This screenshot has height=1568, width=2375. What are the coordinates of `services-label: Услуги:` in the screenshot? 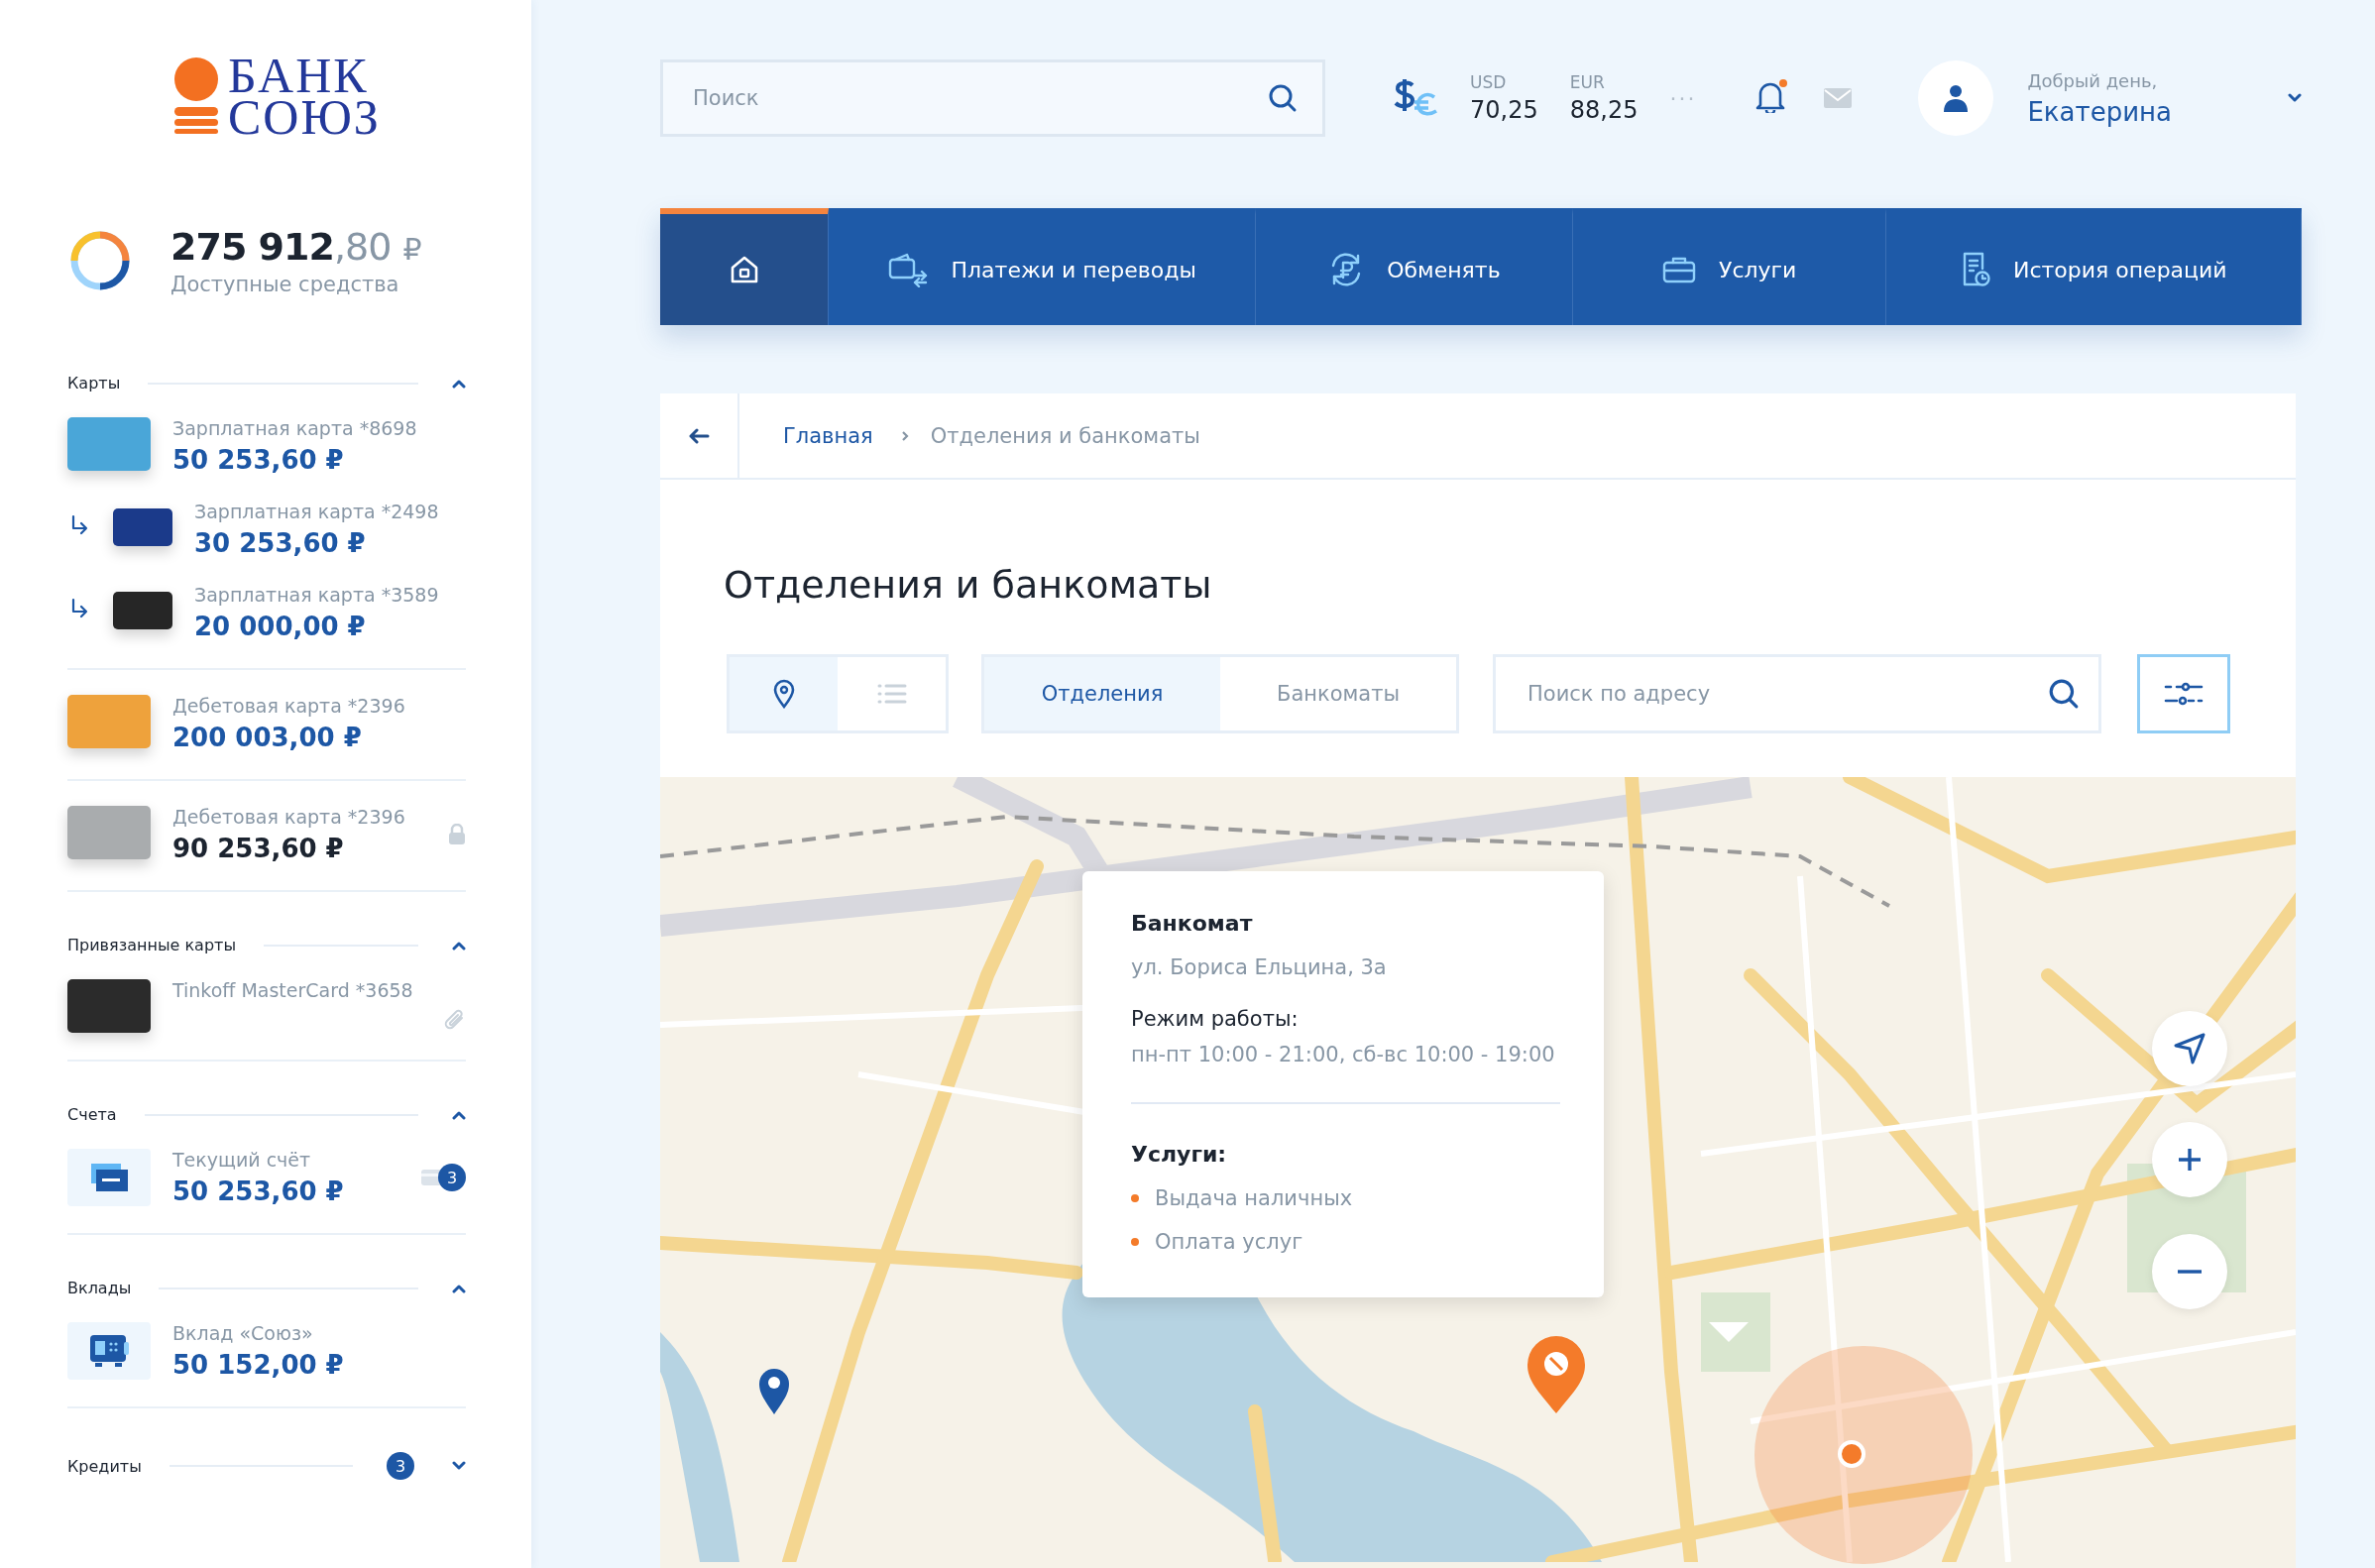 It's located at (1180, 1154).